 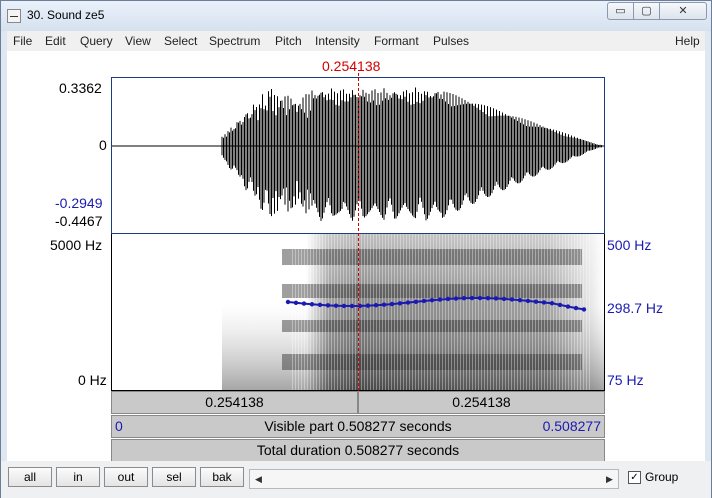 What do you see at coordinates (76, 245) in the screenshot?
I see `spectrogram-top-label: 5000 Hz` at bounding box center [76, 245].